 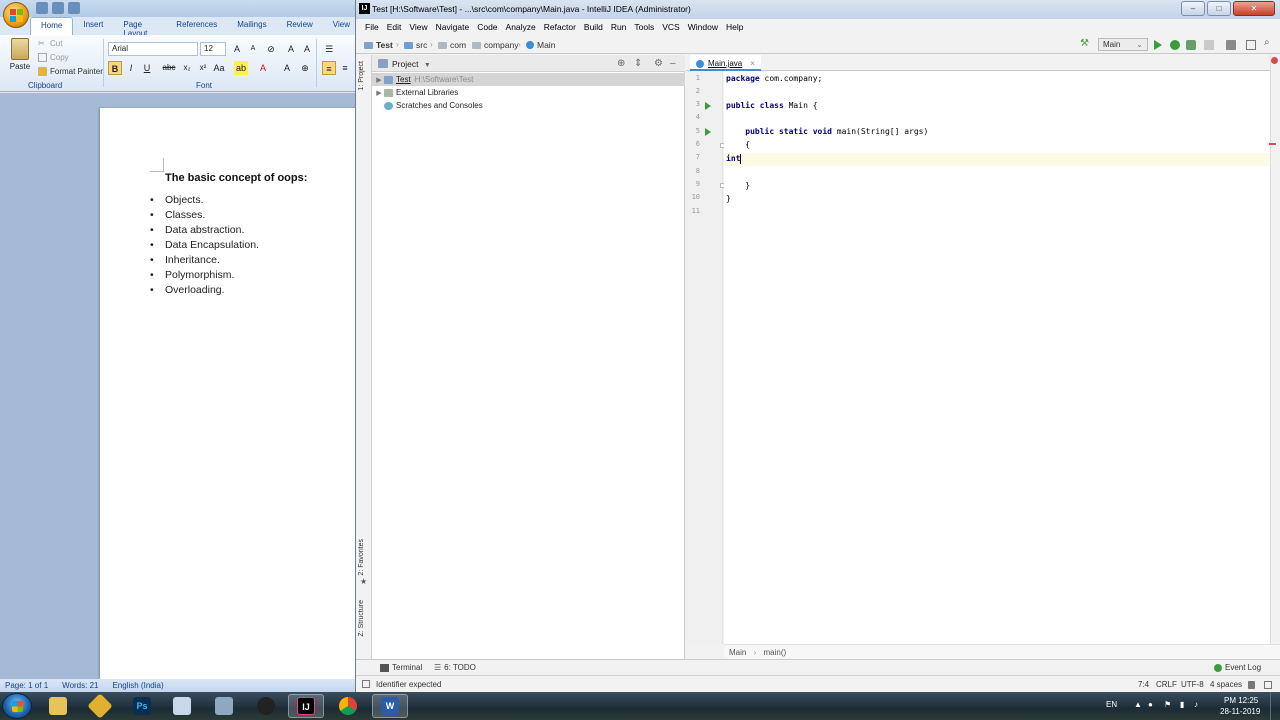 What do you see at coordinates (153, 49) in the screenshot?
I see `font-name-box: Arial` at bounding box center [153, 49].